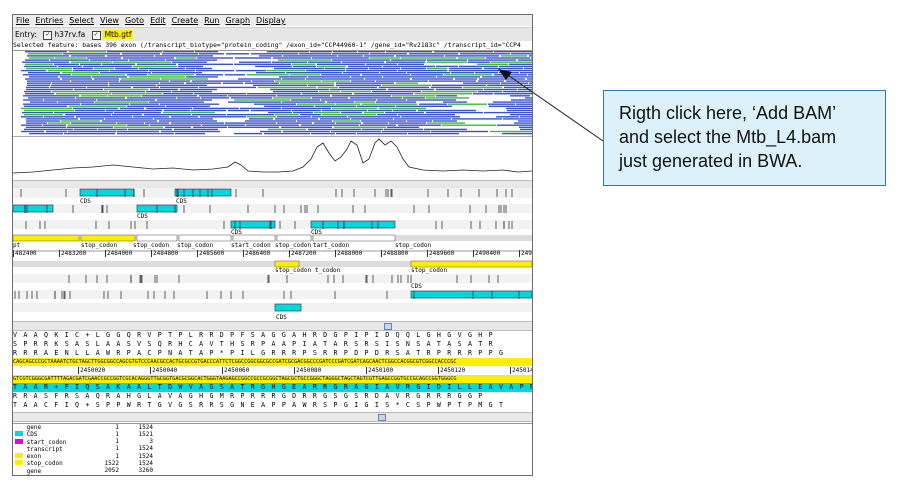  Describe the element at coordinates (728, 113) in the screenshot. I see `callout-line-1: Rigth click here, ‘Add BAM’` at that location.